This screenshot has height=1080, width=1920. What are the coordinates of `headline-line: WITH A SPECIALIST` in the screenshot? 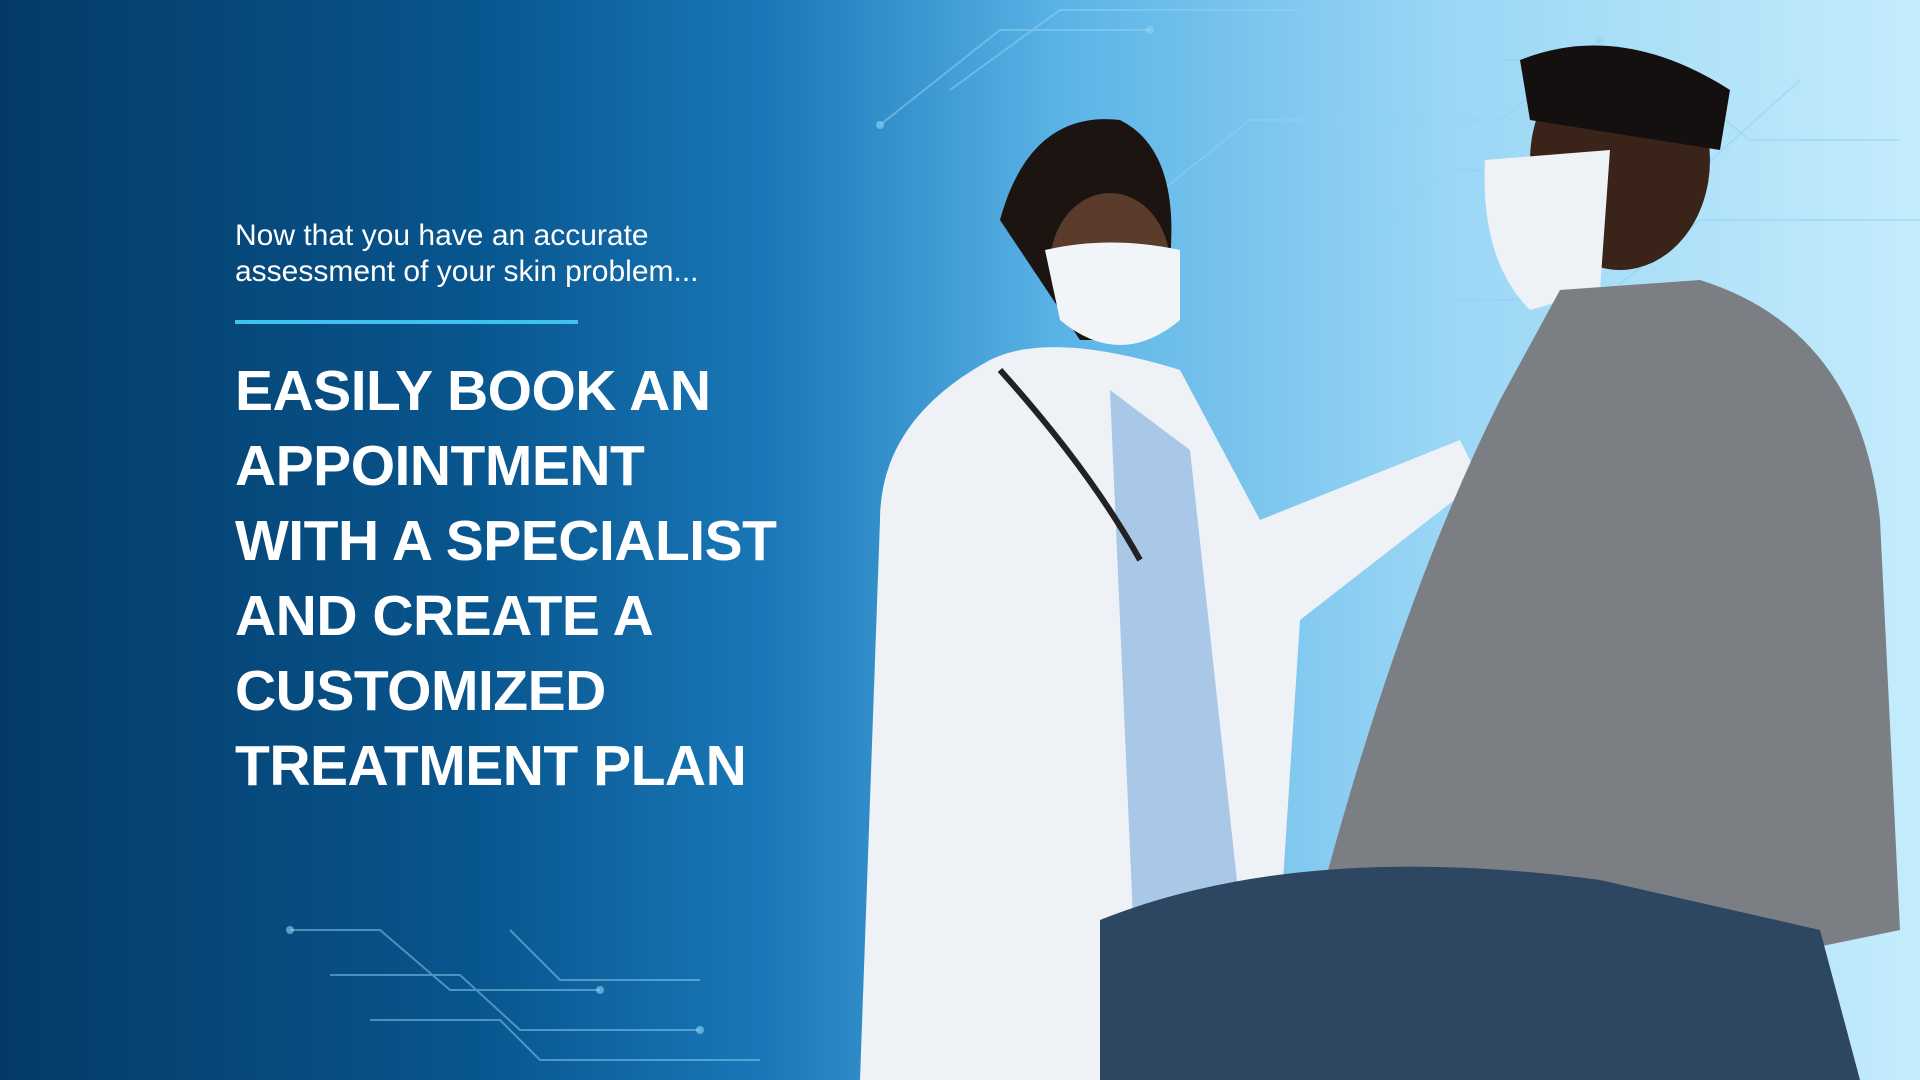 It's located at (506, 541).